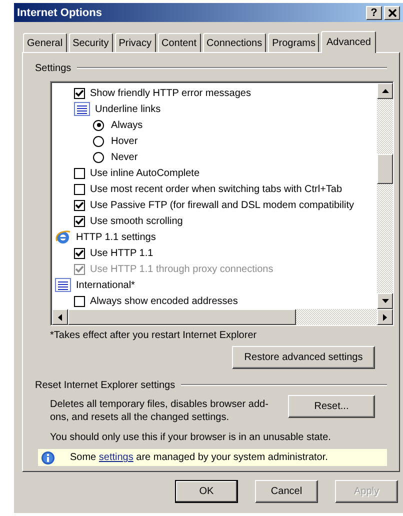  Describe the element at coordinates (154, 336) in the screenshot. I see `restart-note: *Takes effect after you restart Internet Explorer` at that location.